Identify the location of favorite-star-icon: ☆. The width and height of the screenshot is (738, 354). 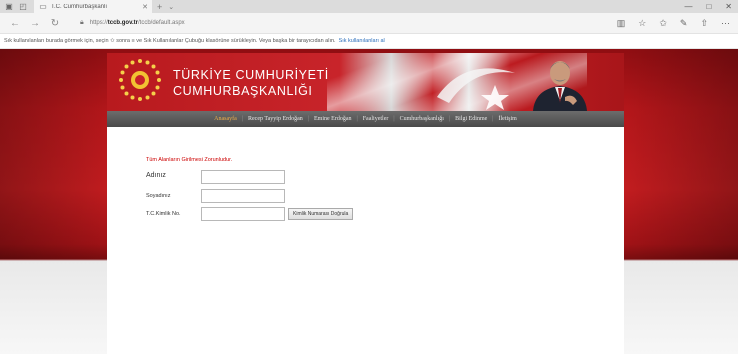
(642, 23).